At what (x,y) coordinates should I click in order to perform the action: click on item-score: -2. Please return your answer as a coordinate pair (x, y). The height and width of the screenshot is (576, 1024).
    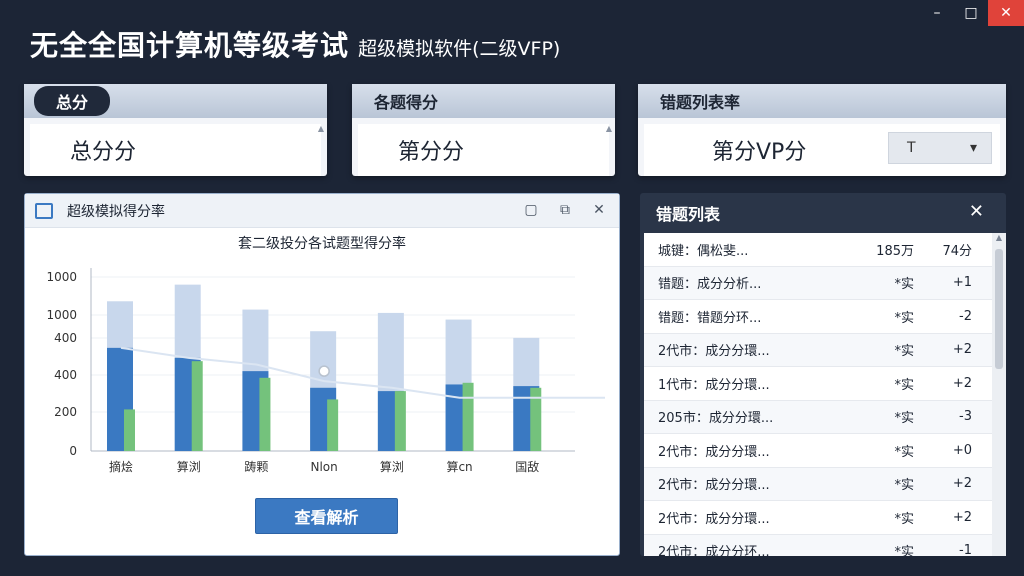
    Looking at the image, I should click on (965, 316).